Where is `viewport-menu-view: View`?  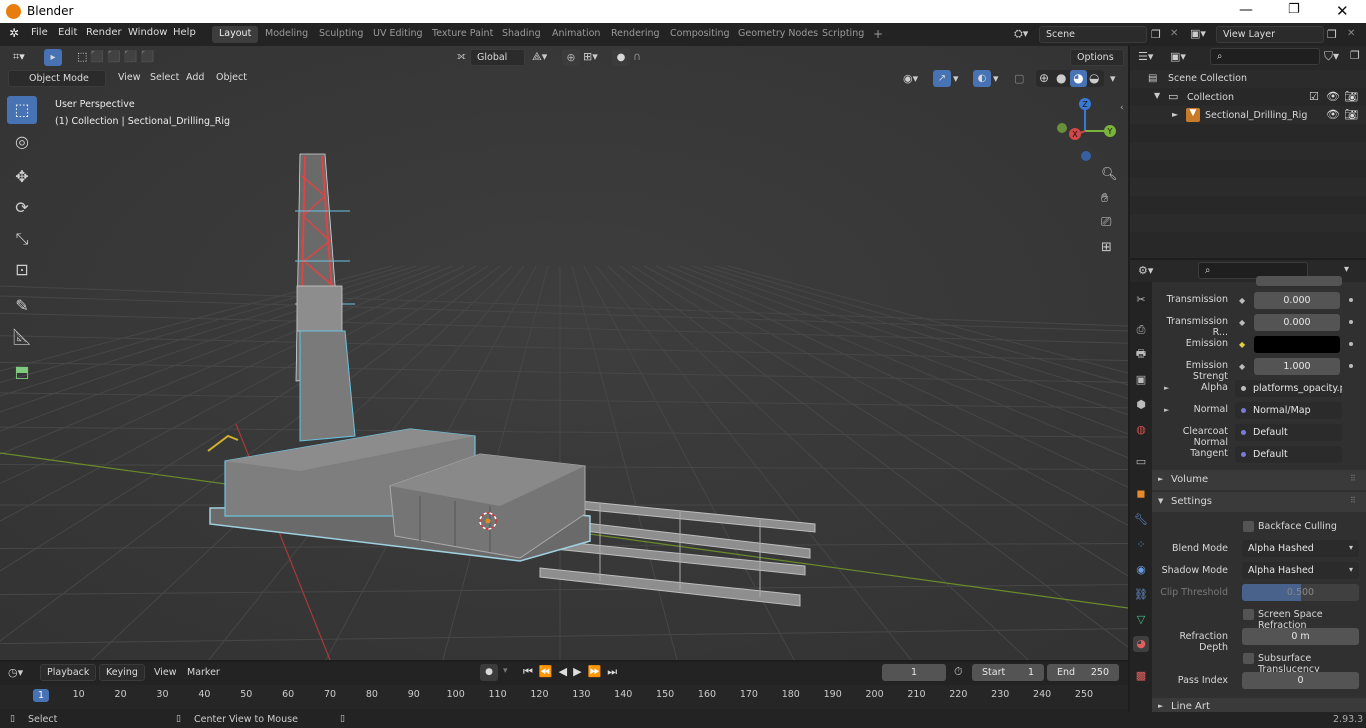 viewport-menu-view: View is located at coordinates (129, 78).